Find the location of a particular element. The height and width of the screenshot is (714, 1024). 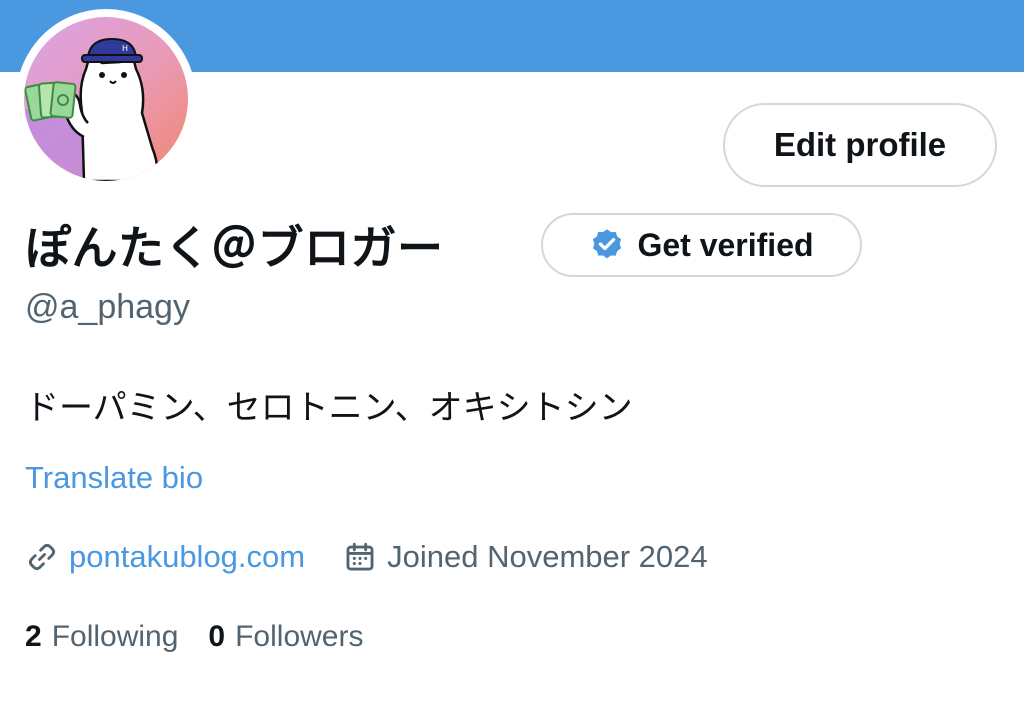

avatar: H is located at coordinates (106, 99).